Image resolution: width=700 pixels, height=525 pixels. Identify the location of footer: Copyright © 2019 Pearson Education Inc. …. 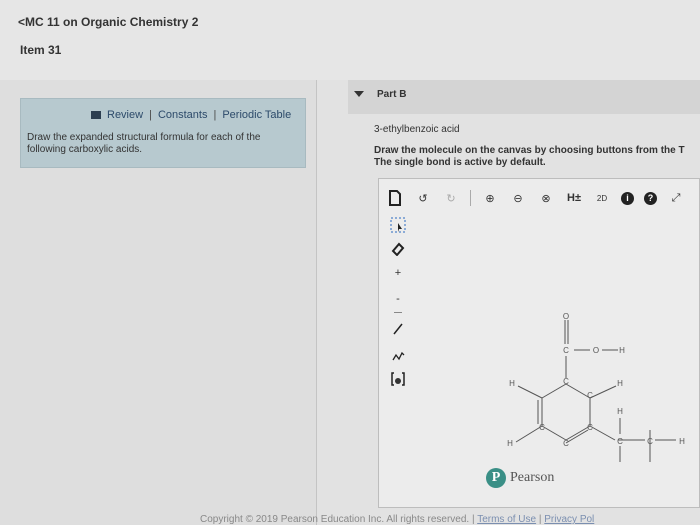
(450, 519).